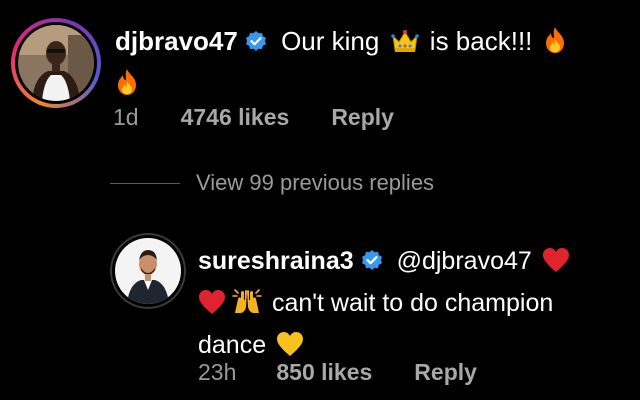 The image size is (640, 400). What do you see at coordinates (445, 372) in the screenshot?
I see `reply-reply-button: Reply` at bounding box center [445, 372].